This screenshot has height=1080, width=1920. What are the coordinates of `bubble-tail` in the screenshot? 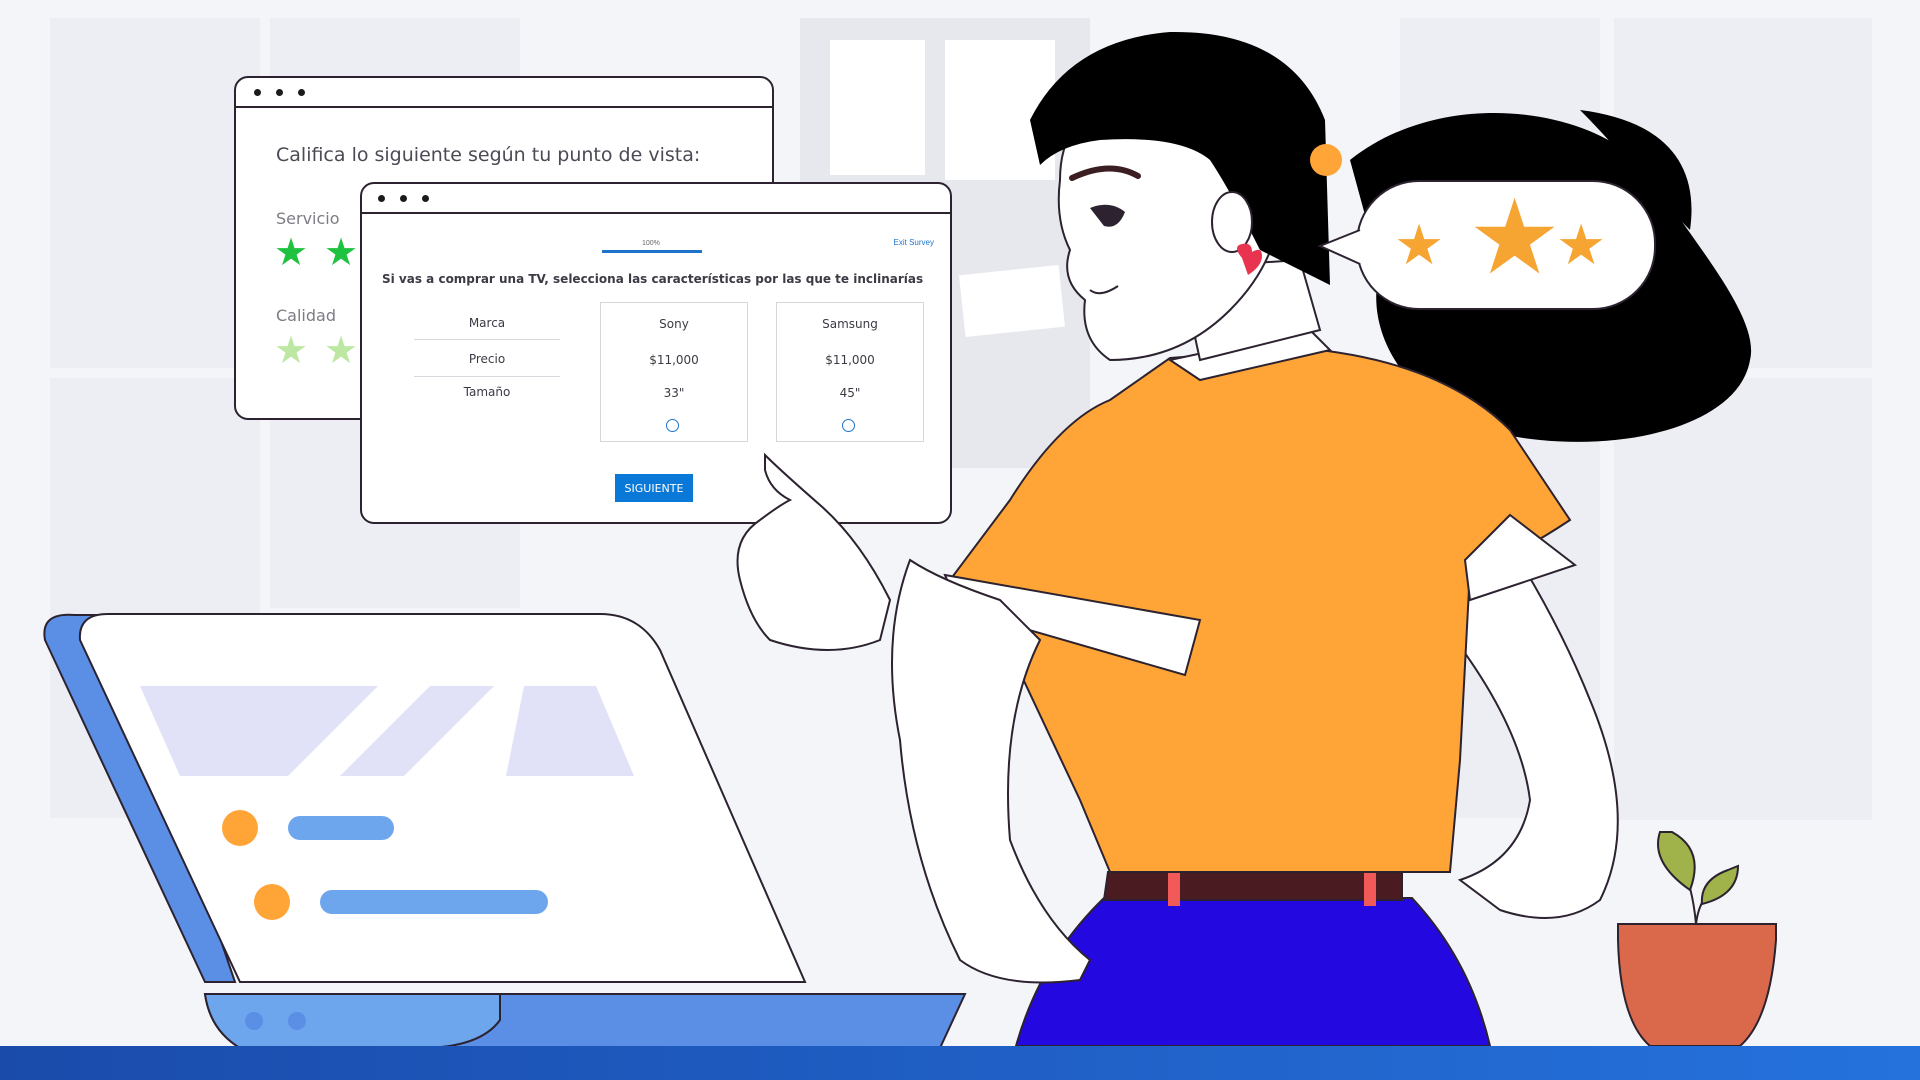 It's located at (1339, 247).